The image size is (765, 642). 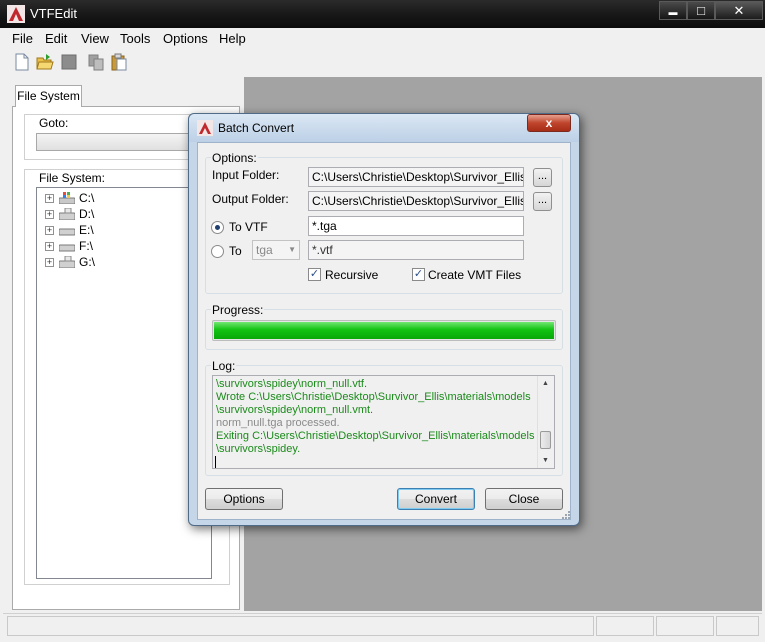 I want to click on drive-label: F:\, so click(x=86, y=246).